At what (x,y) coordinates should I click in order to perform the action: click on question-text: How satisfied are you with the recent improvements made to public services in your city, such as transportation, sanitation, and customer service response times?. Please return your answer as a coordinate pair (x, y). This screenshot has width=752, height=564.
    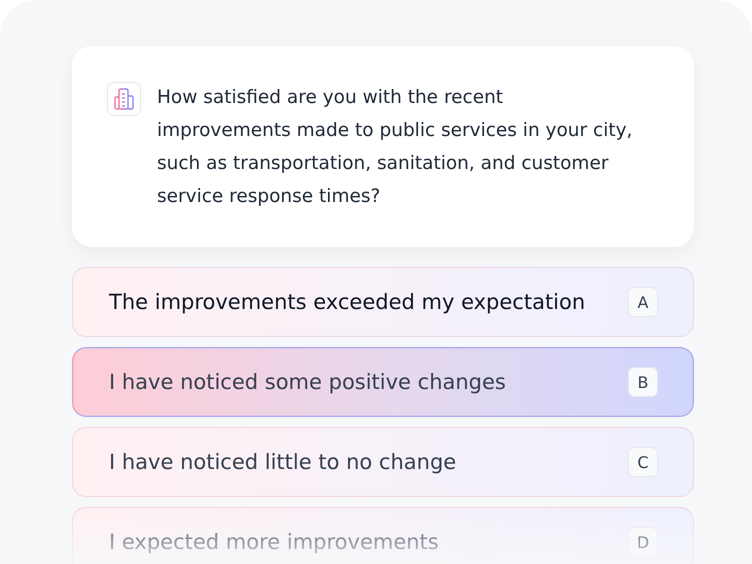
    Looking at the image, I should click on (395, 147).